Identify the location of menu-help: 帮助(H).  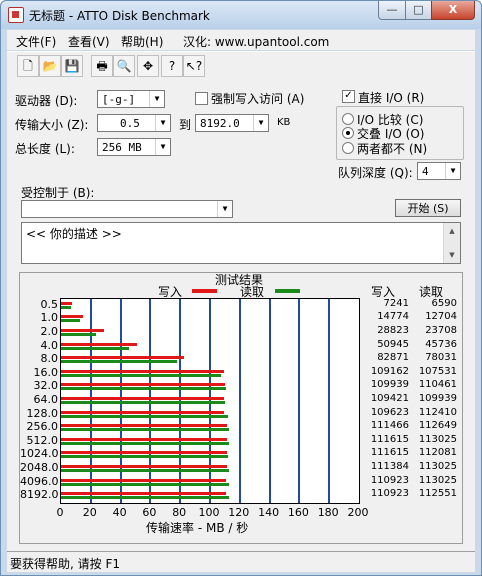
(142, 41).